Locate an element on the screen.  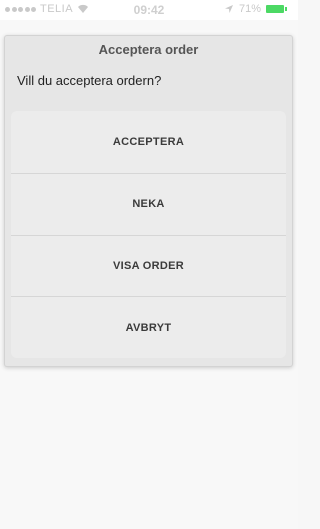
accept-button: ACCEPTERA is located at coordinates (148, 142).